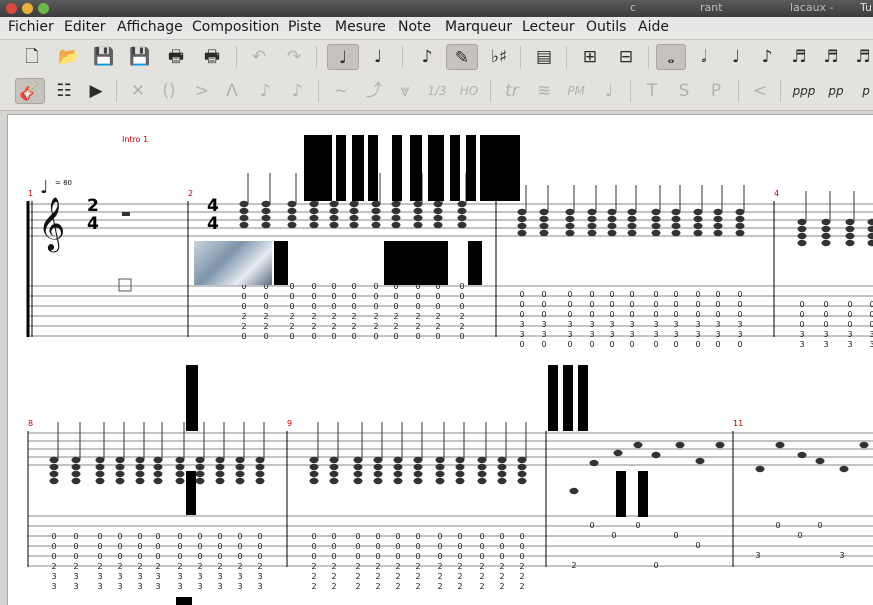 The width and height of the screenshot is (873, 605). Describe the element at coordinates (704, 57) in the screenshot. I see `half-note-icon: 𝅗𝅥` at that location.